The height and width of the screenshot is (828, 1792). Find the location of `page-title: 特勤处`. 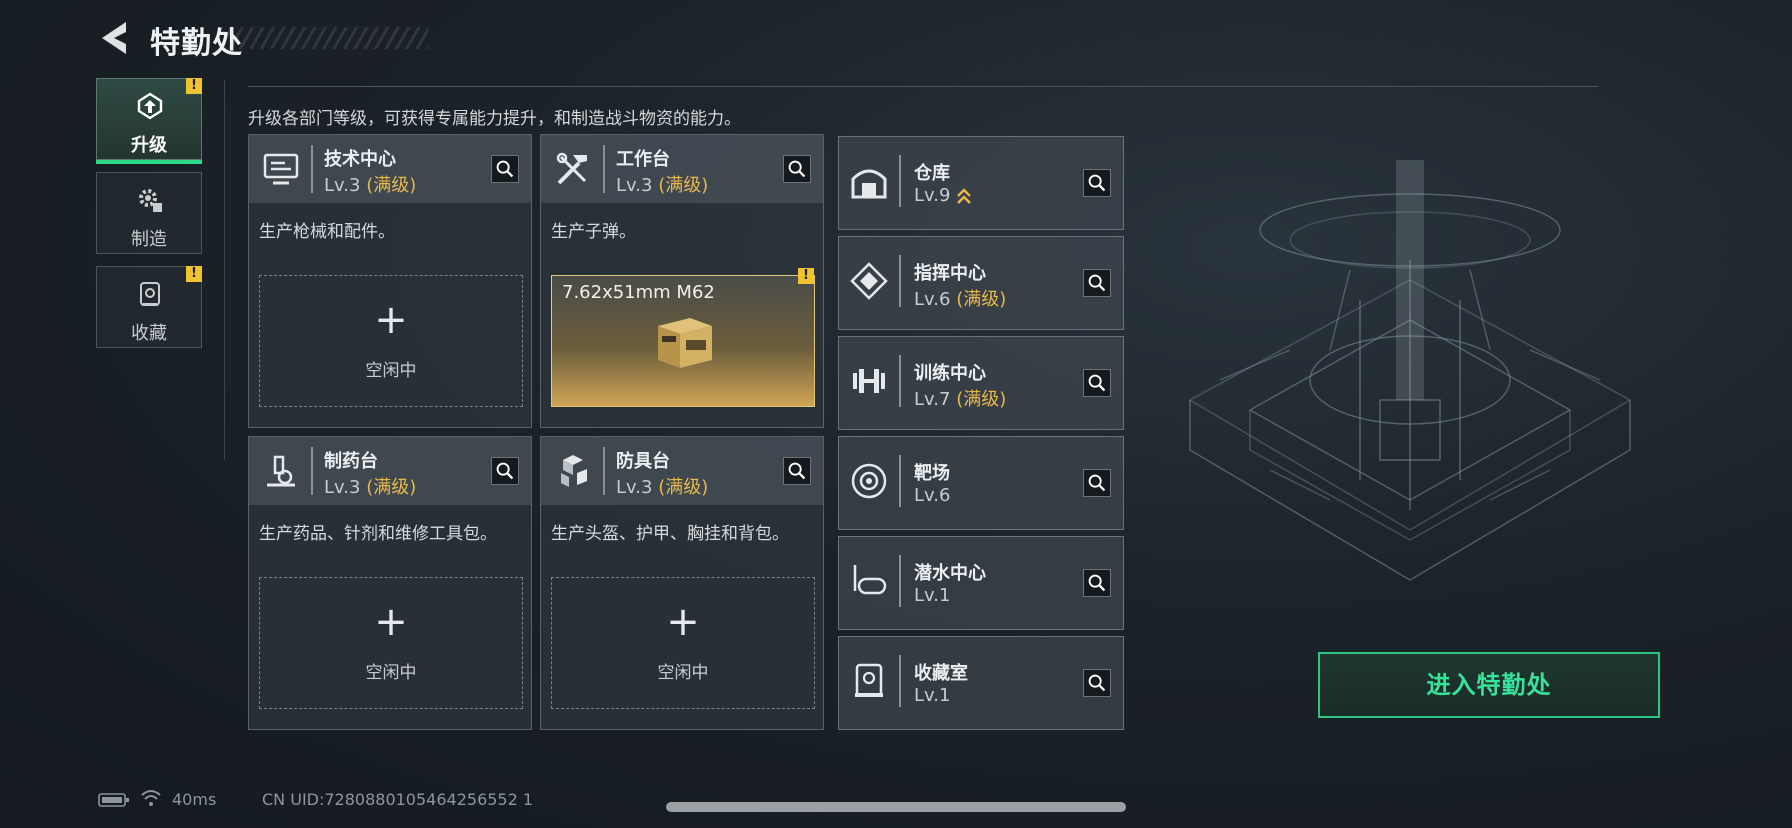

page-title: 特勤处 is located at coordinates (196, 43).